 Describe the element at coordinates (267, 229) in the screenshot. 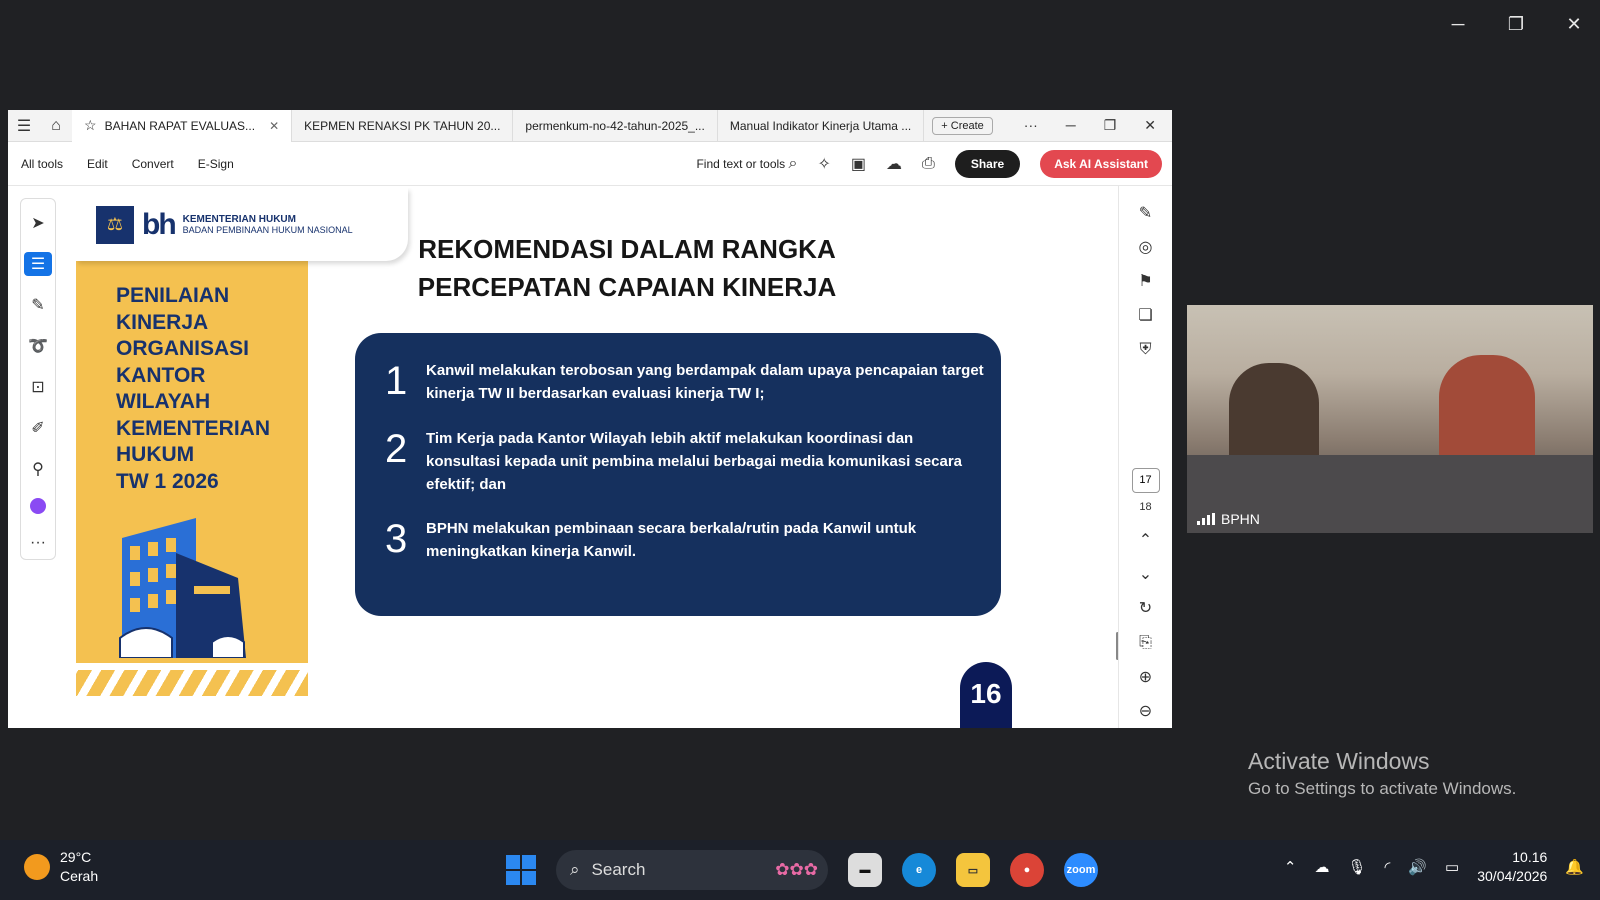

I see `logo-agency: BADAN PEMBINAAN HUKUM NASIONAL` at that location.